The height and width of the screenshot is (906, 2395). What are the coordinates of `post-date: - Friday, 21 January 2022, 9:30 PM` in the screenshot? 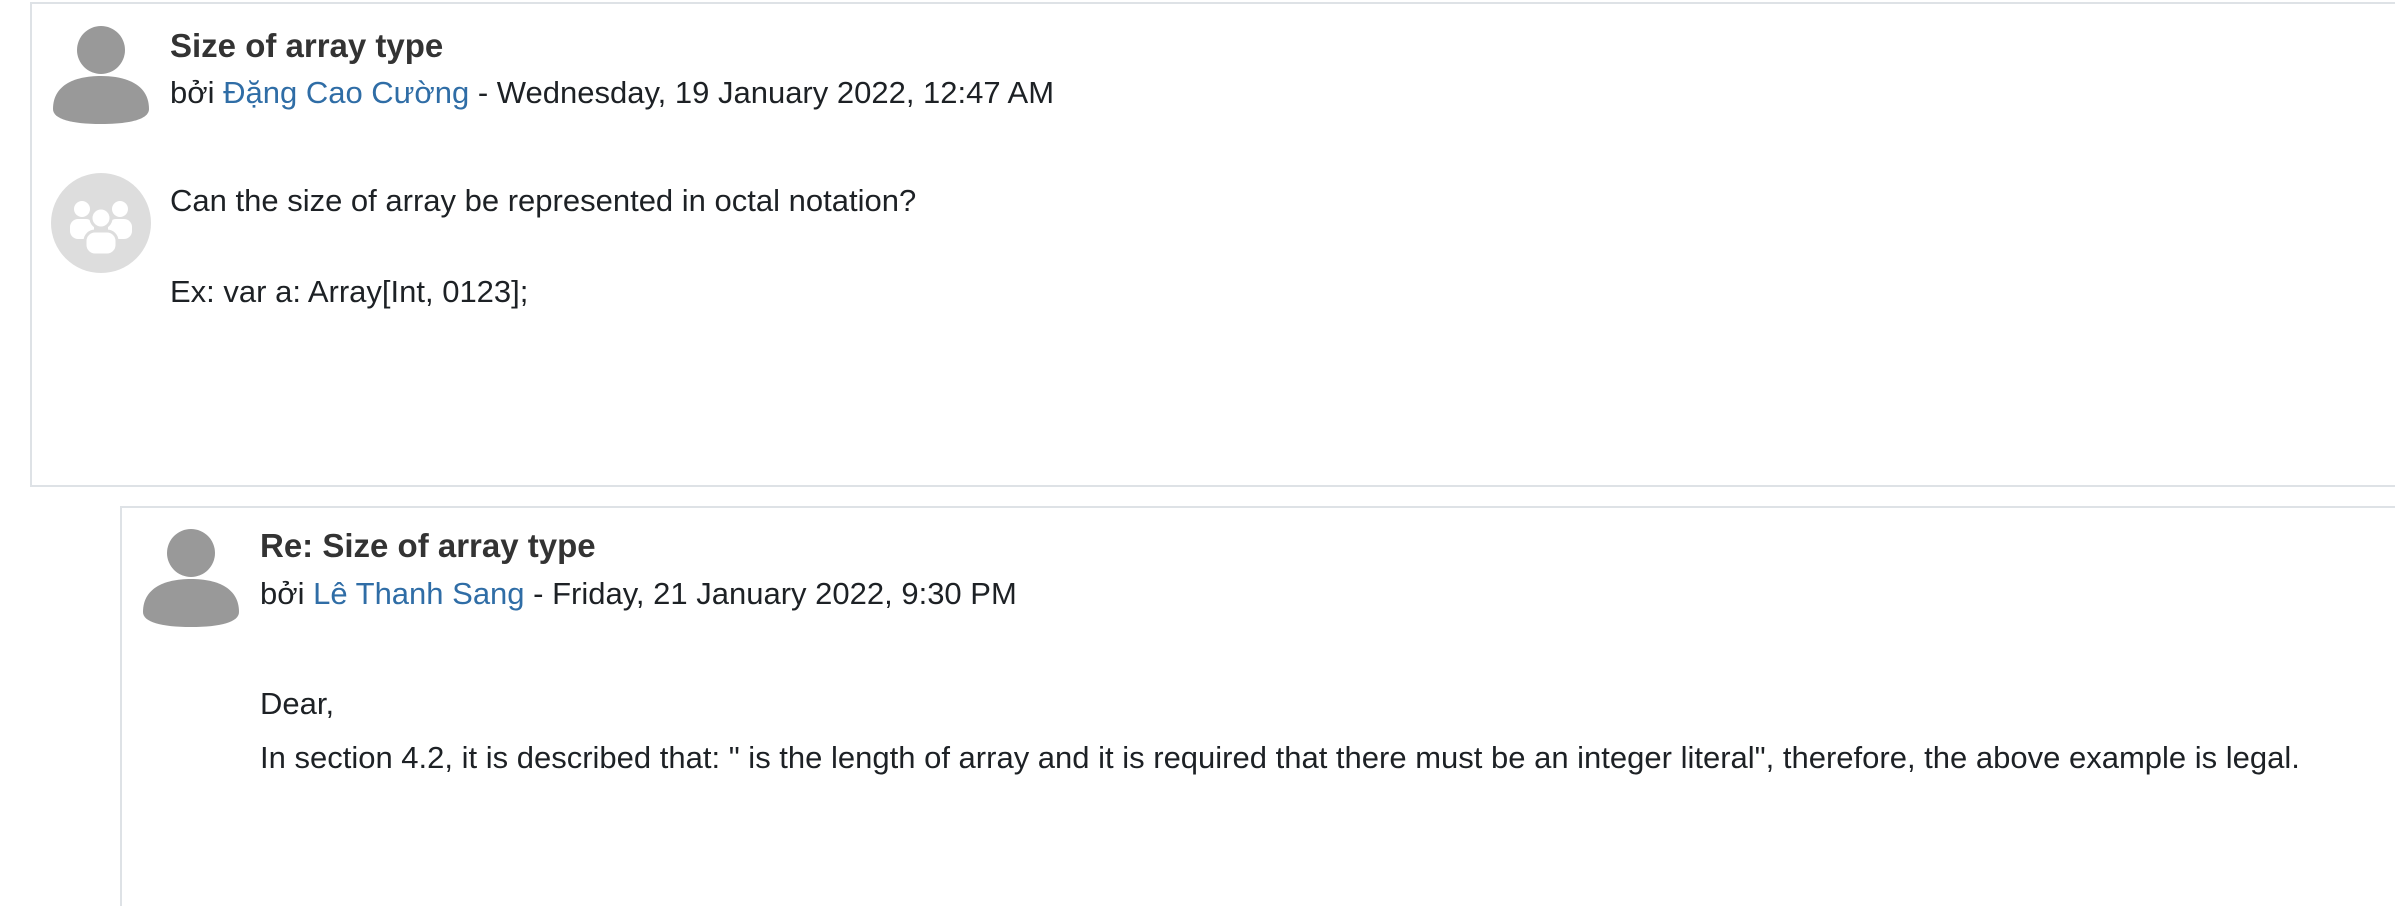 It's located at (775, 593).